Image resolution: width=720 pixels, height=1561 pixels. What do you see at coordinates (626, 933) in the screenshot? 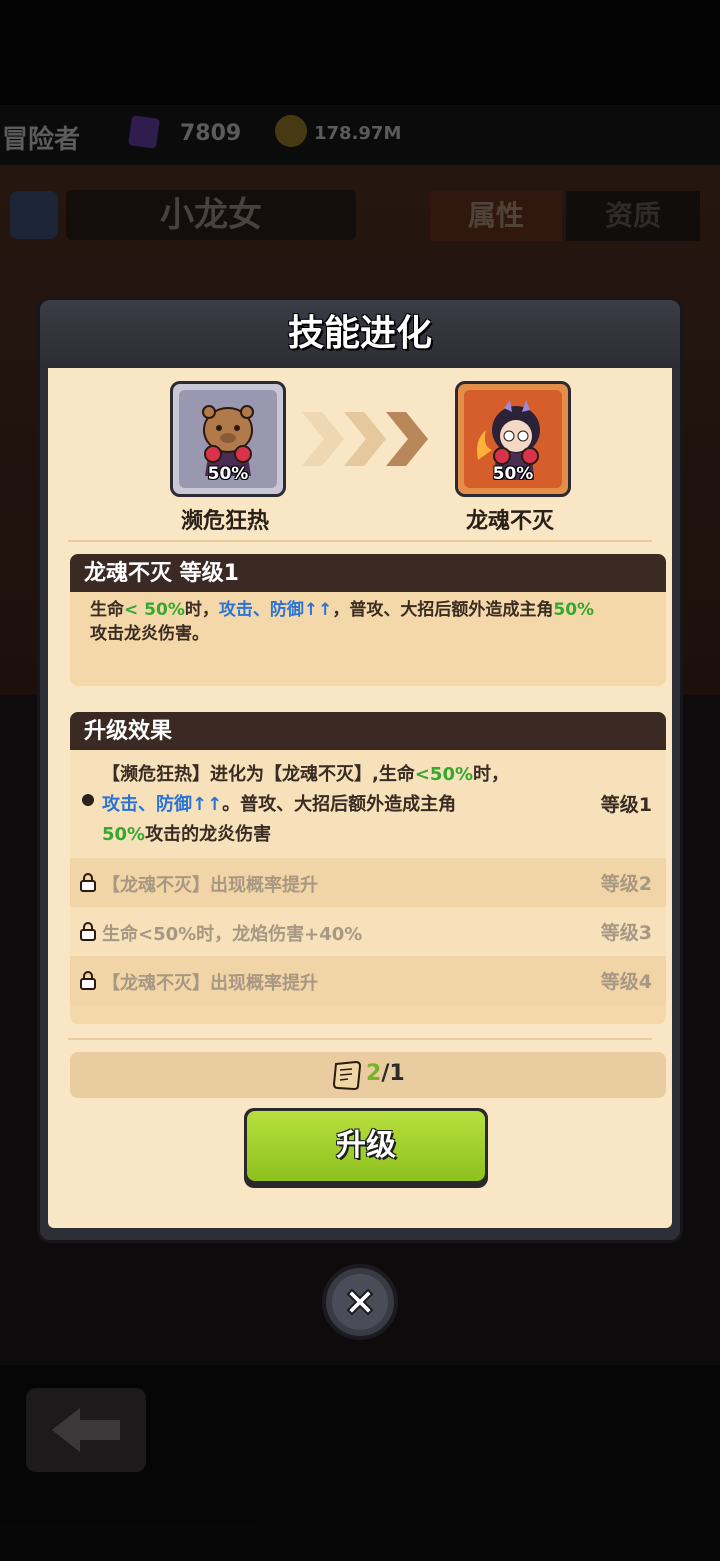
I see `upgrade-row-level: 等级3` at bounding box center [626, 933].